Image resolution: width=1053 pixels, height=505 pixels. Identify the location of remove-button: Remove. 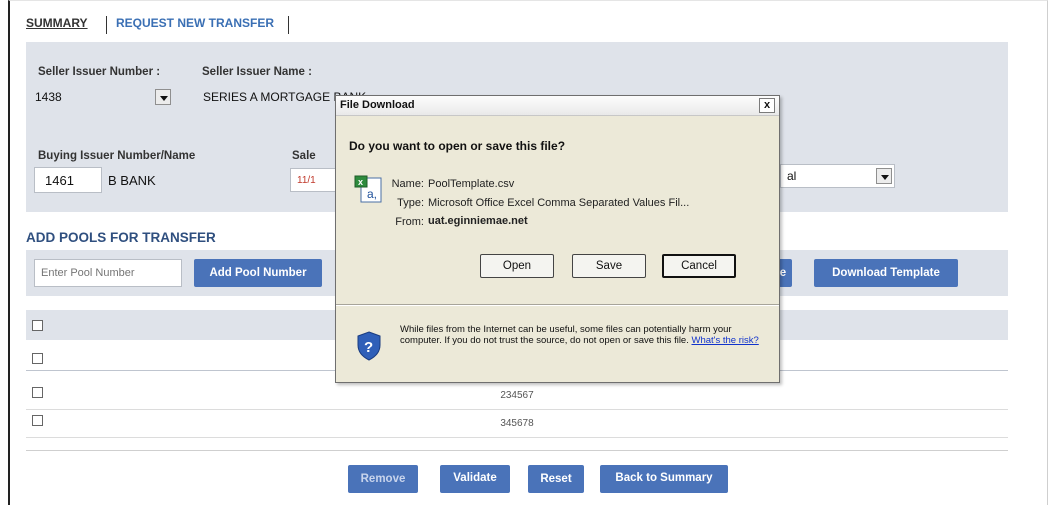
(383, 479).